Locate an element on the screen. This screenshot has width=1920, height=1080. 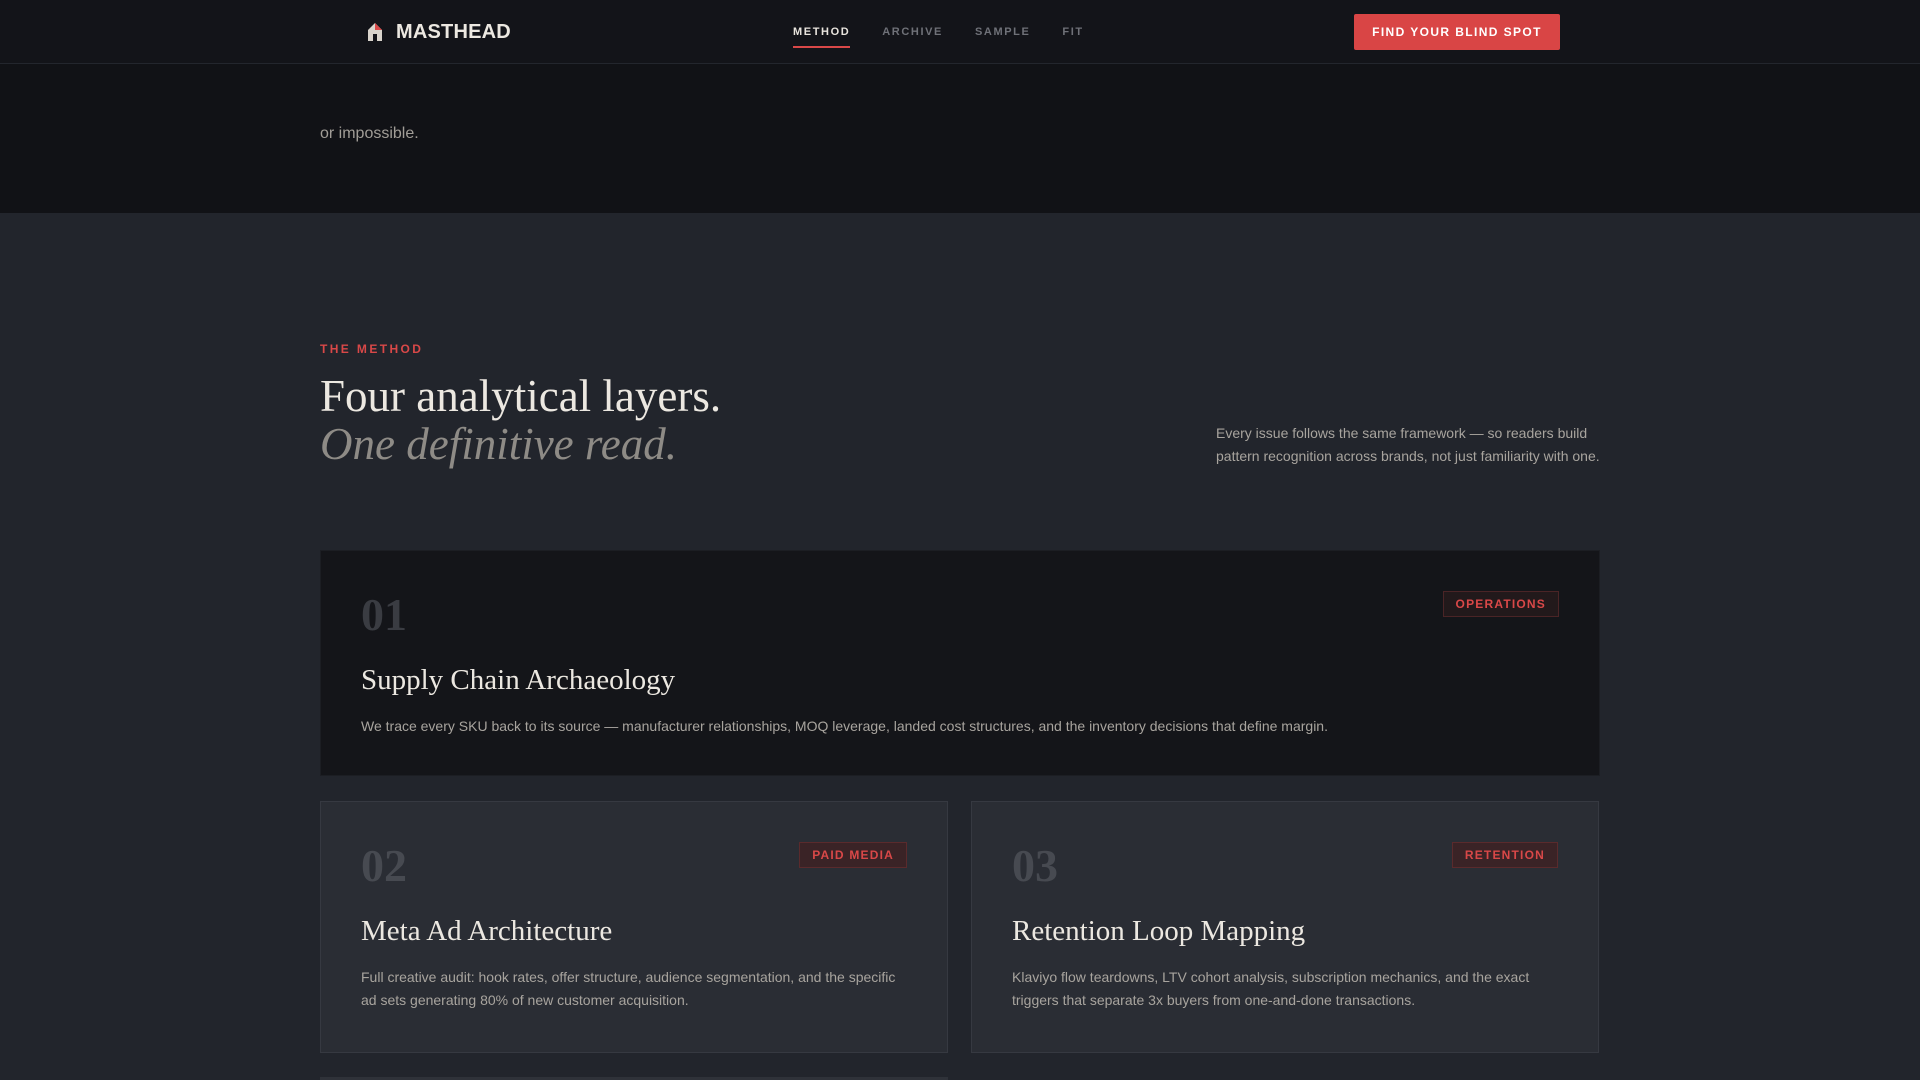
nav-archive: ARCHIVE is located at coordinates (912, 32).